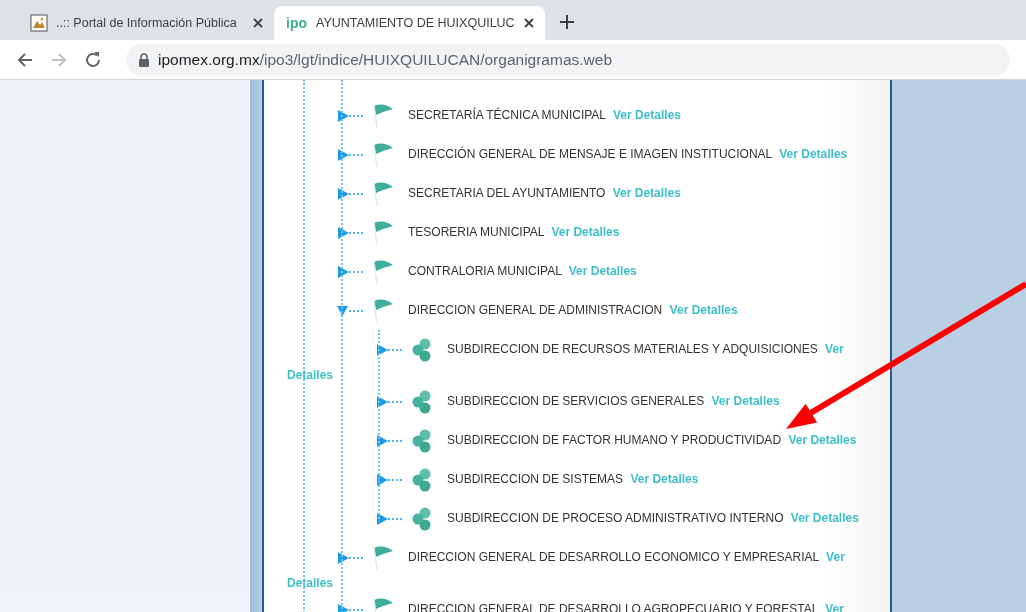  I want to click on unit-name: SUBDIRECCION DE FACTOR HUMANO Y PRODUCTIVIDAD, so click(614, 439).